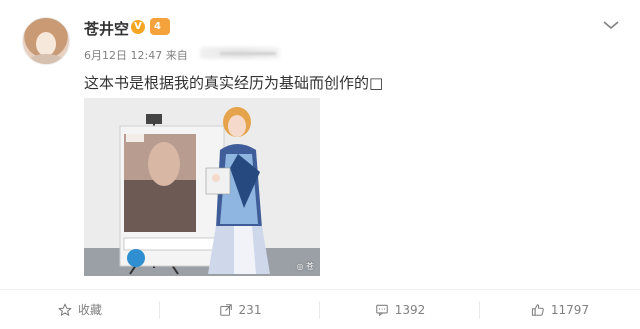 The height and width of the screenshot is (329, 640). What do you see at coordinates (136, 55) in the screenshot?
I see `post-timestamp: 6月12日 12:47 来自` at bounding box center [136, 55].